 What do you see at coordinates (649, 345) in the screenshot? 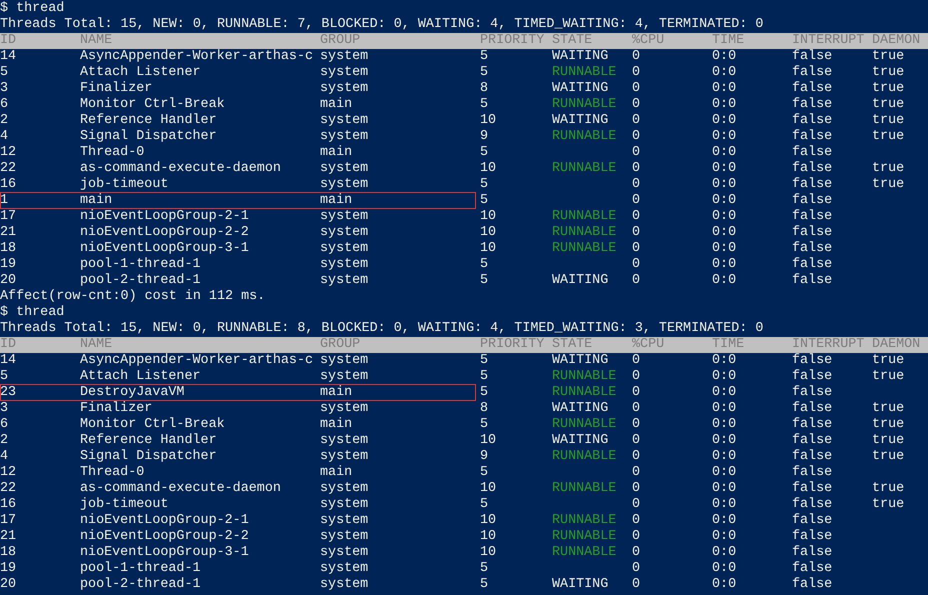
I see `column-header: %CPU` at bounding box center [649, 345].